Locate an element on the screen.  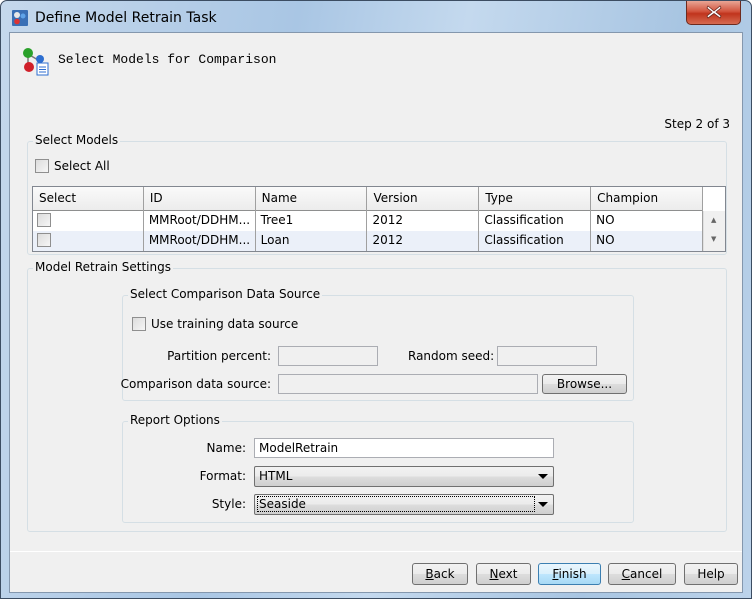
scroll-up-icon: ▲ is located at coordinates (713, 220).